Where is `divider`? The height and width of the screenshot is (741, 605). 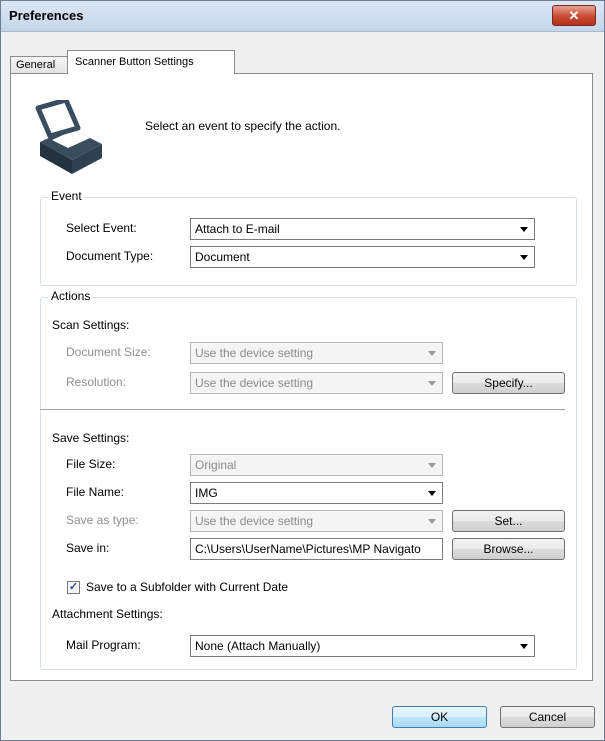 divider is located at coordinates (302, 409).